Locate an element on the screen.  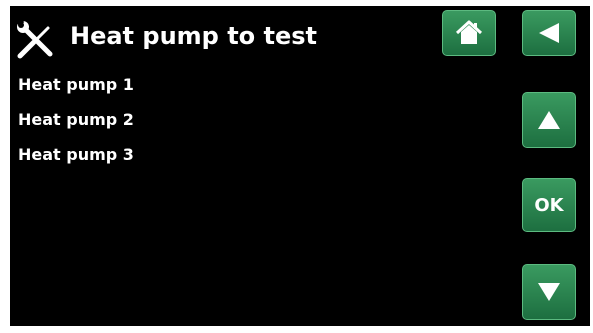
scroll-up-button is located at coordinates (549, 120).